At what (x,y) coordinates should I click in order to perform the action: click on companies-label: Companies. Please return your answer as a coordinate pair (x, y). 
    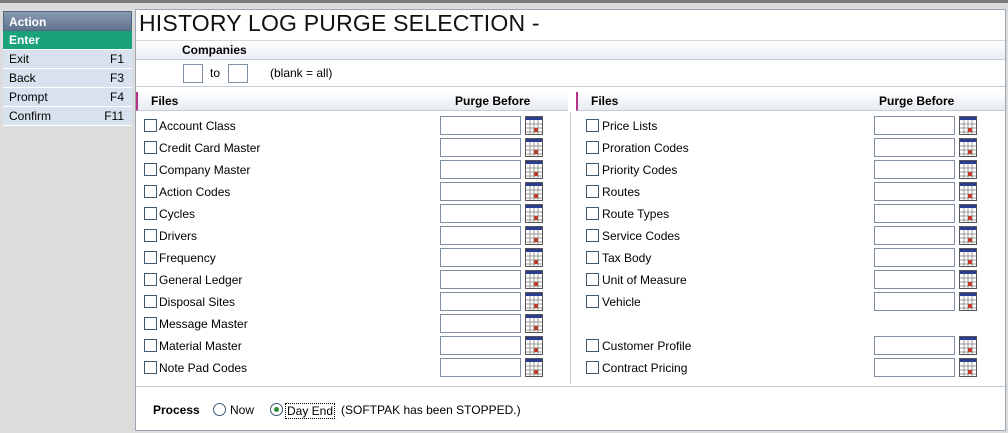
    Looking at the image, I should click on (214, 50).